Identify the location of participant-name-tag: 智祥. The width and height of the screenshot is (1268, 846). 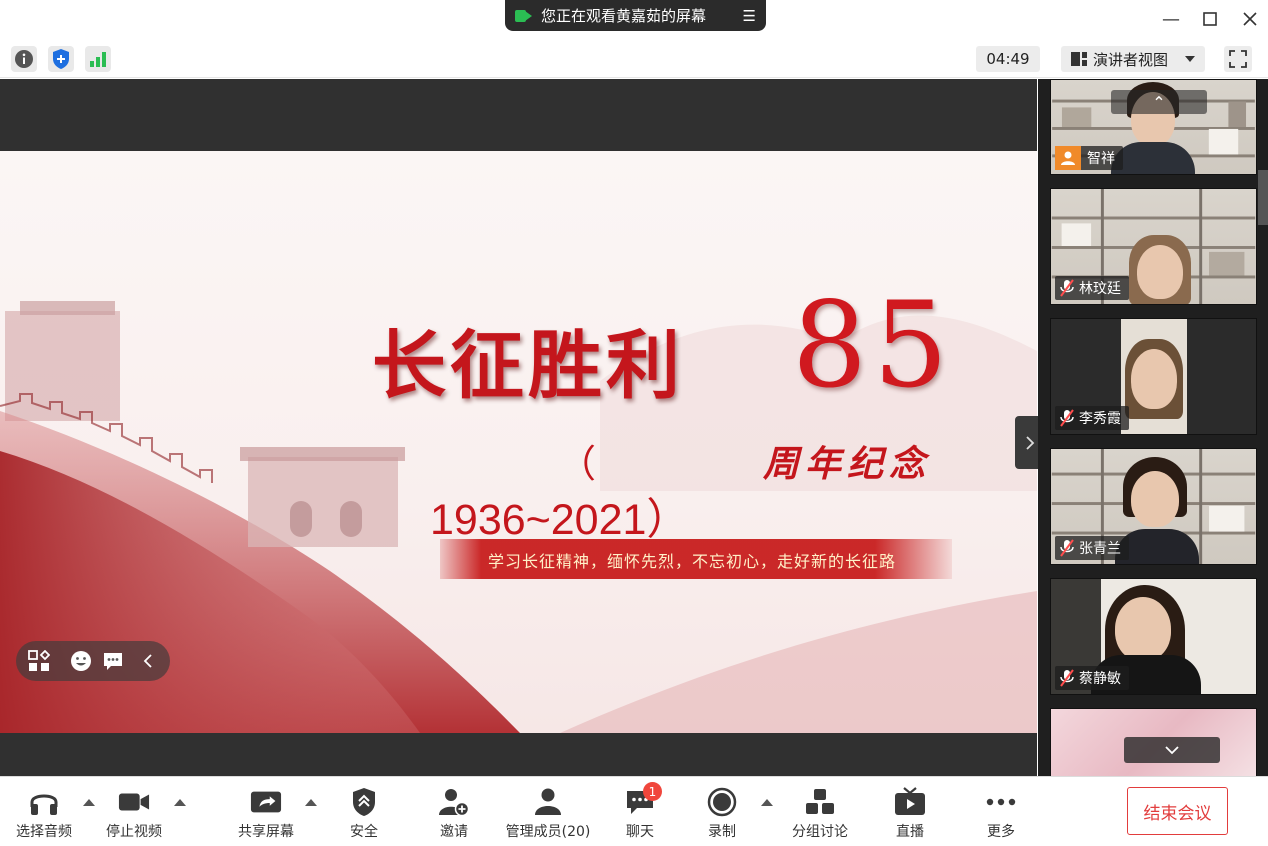
(1089, 158).